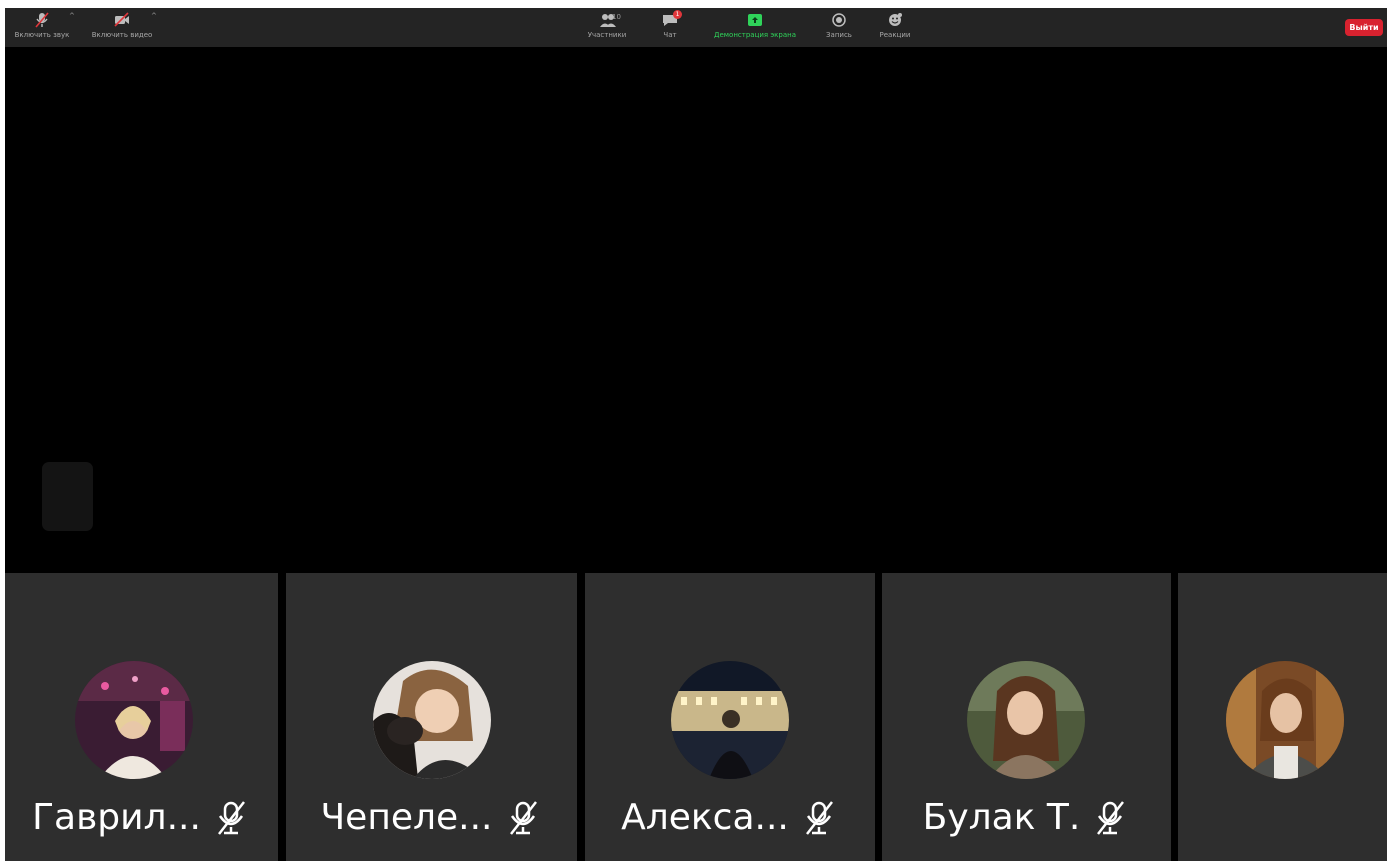 This screenshot has height=861, width=1396. I want to click on video-camera-off-icon, so click(121, 19).